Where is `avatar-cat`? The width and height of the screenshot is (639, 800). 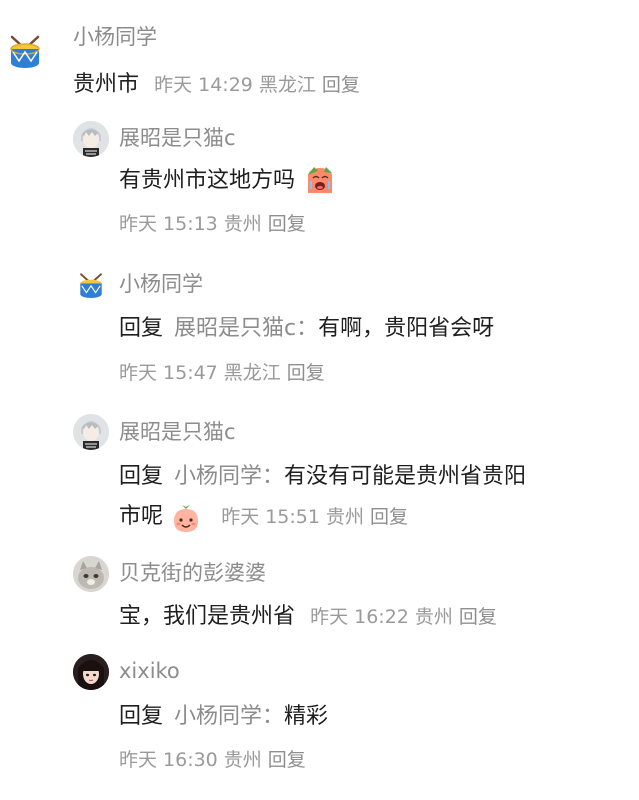 avatar-cat is located at coordinates (91, 574).